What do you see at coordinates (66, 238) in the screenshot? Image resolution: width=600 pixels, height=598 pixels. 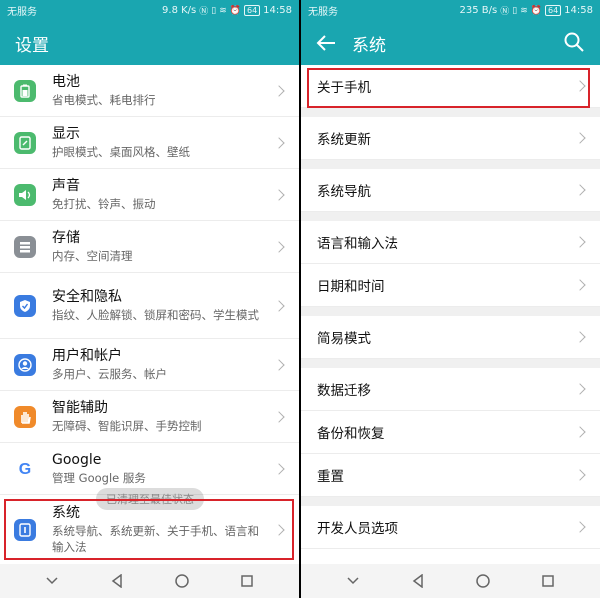 I see `settings-item-title: 存储` at bounding box center [66, 238].